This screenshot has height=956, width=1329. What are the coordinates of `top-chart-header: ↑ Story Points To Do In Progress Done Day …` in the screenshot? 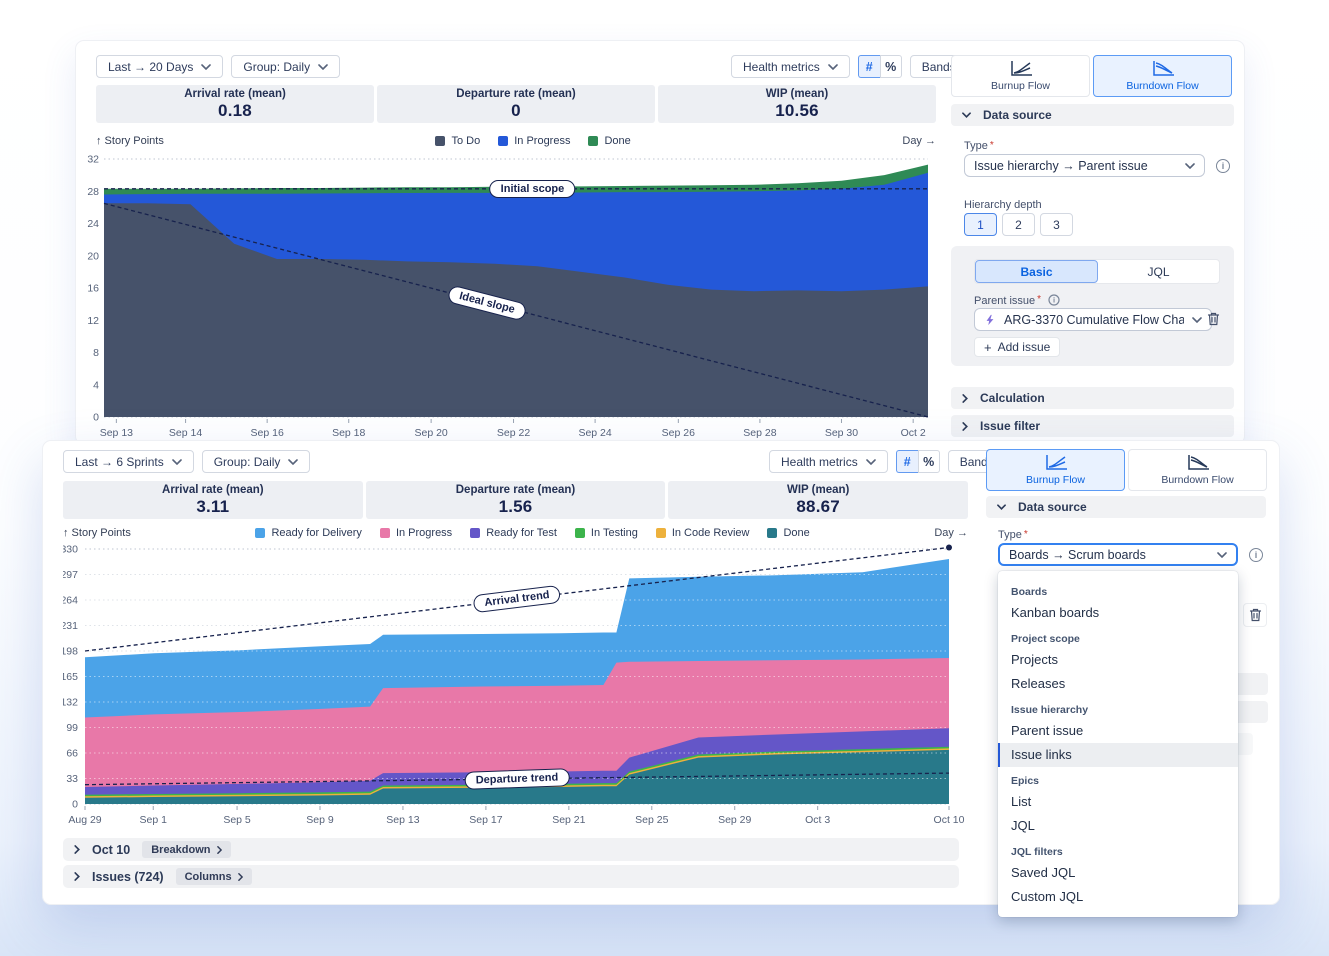 It's located at (516, 141).